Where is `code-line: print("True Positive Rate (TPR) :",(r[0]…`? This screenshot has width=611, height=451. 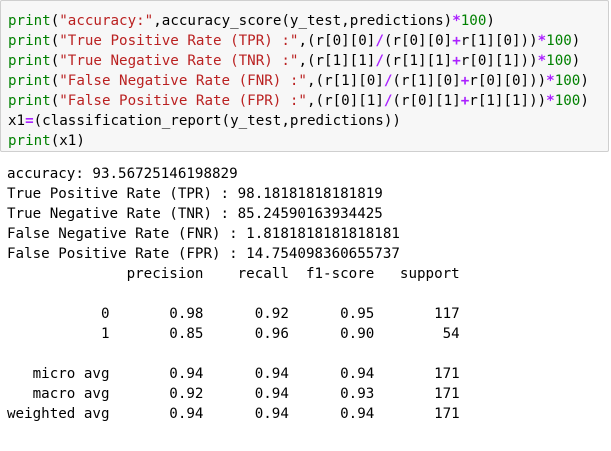
code-line: print("True Positive Rate (TPR) :",(r[0]… is located at coordinates (308, 41).